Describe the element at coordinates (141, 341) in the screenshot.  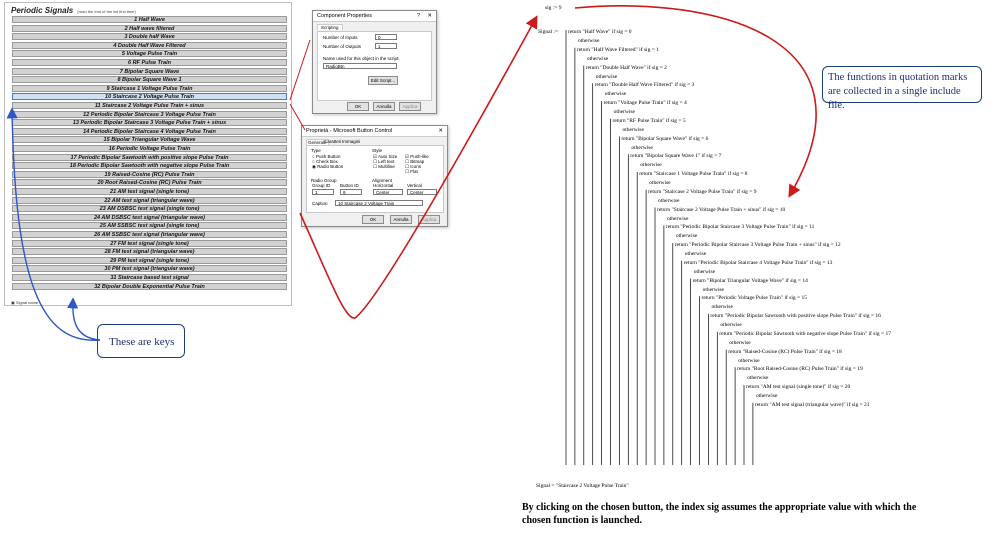
I see `keys-callout: These are keys` at that location.